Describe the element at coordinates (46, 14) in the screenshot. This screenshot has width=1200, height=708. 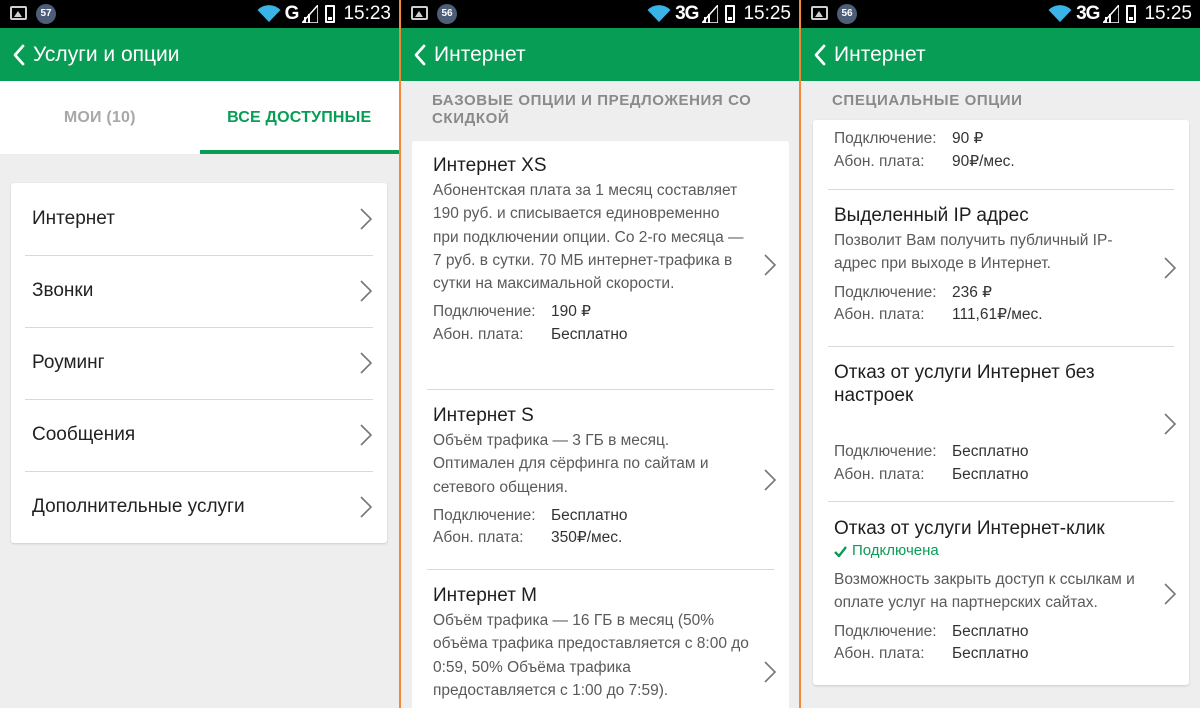
I see `notification-badge: 57` at that location.